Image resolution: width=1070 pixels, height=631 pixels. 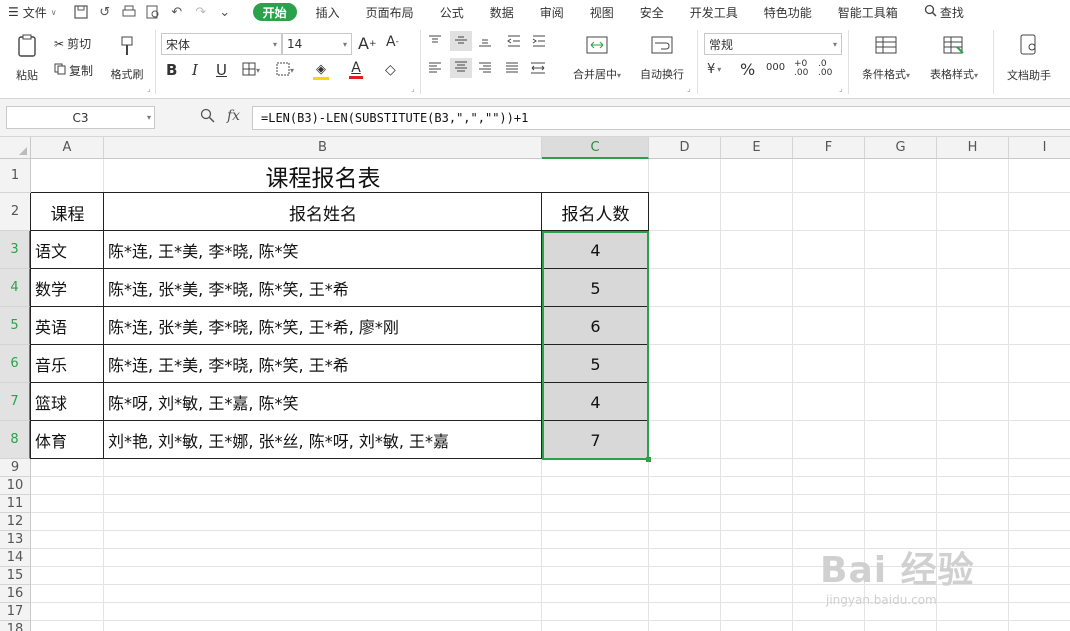 I want to click on names-cell: 陈*连, 张*美, 李*晓, 陈*笑, 王*希, 廖*刚, so click(x=323, y=326).